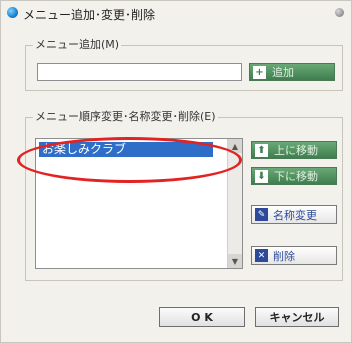 The width and height of the screenshot is (352, 343). Describe the element at coordinates (202, 317) in the screenshot. I see `ok-button: O K` at that location.